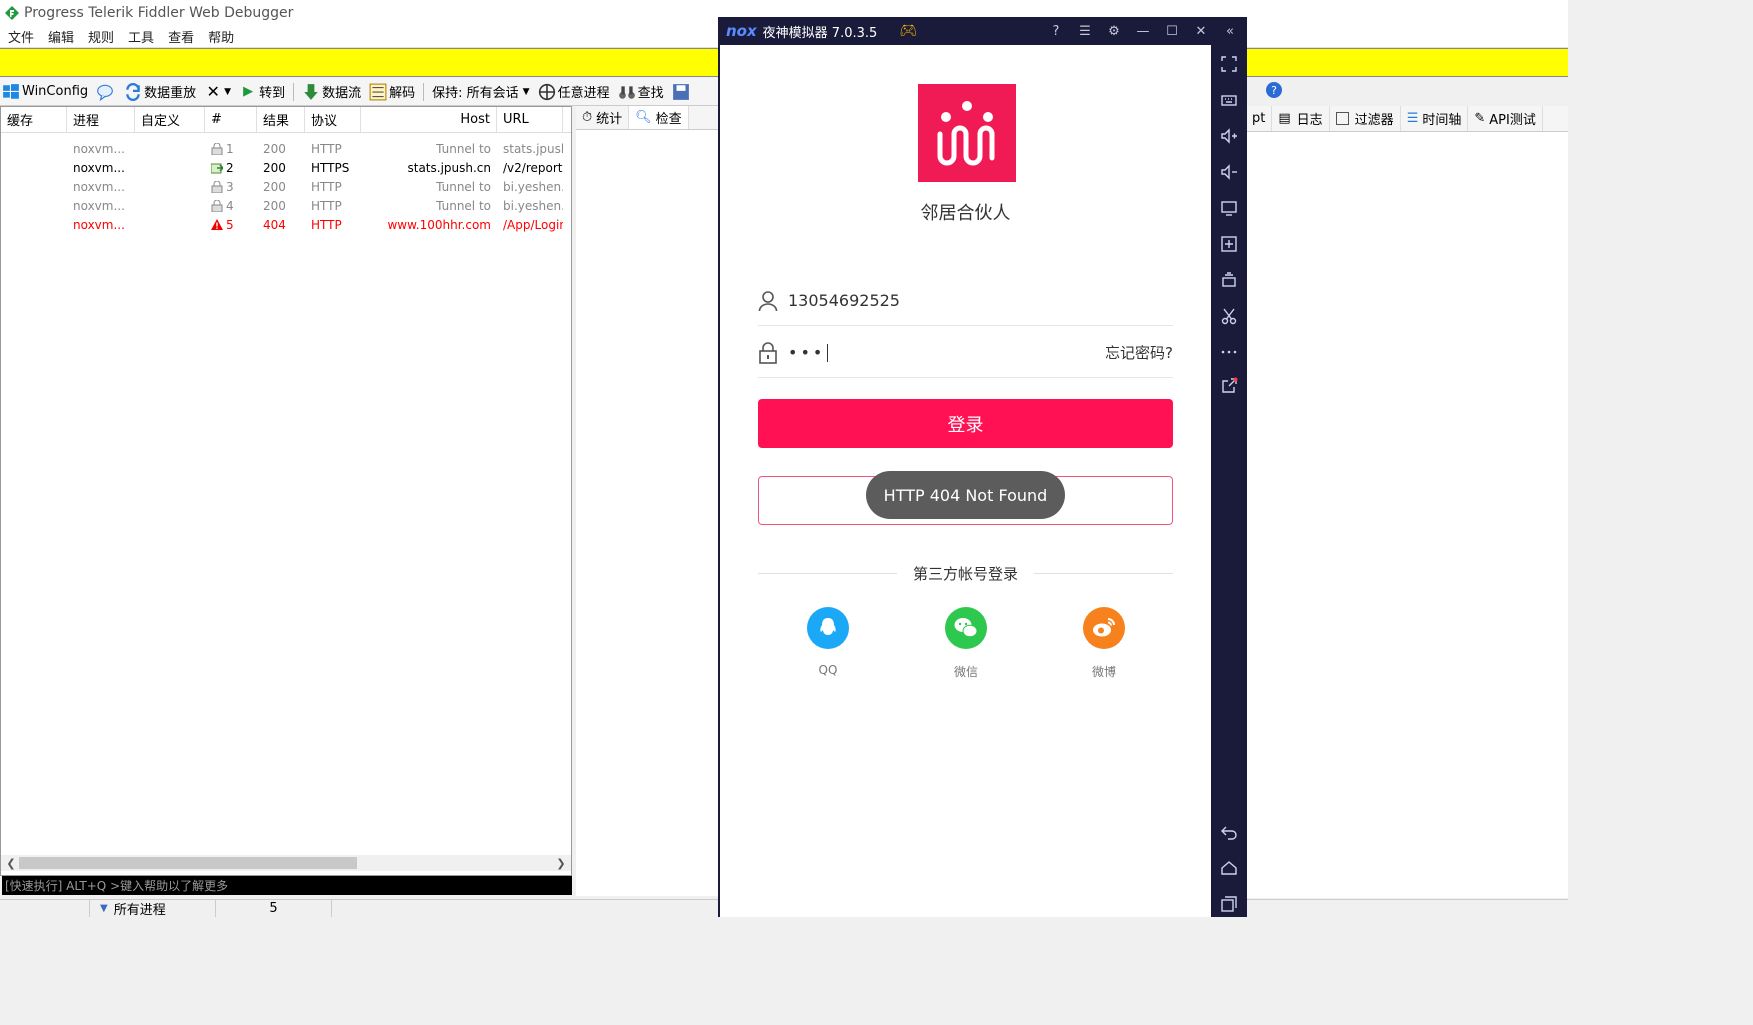 The height and width of the screenshot is (1025, 1753). Describe the element at coordinates (333, 119) in the screenshot. I see `column-header-protocol: 协议` at that location.